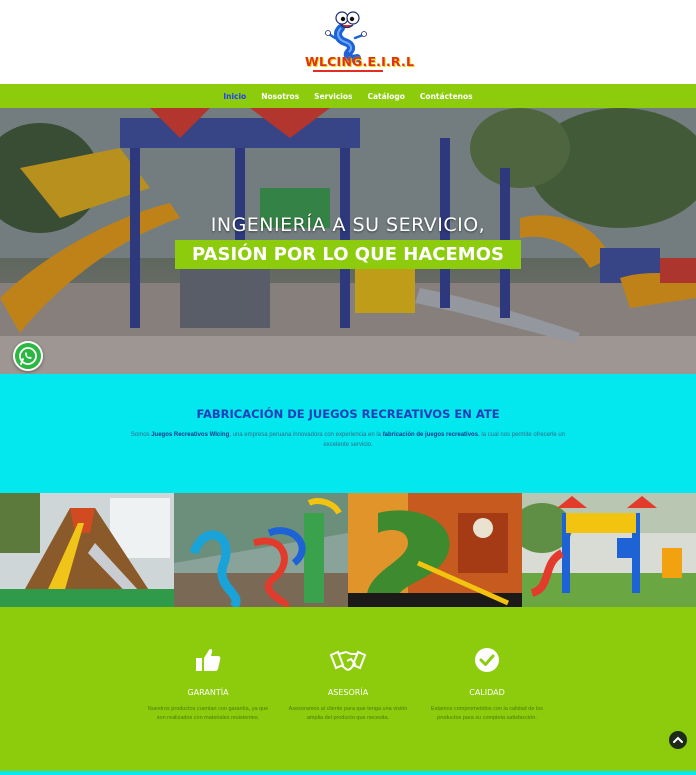  Describe the element at coordinates (208, 692) in the screenshot. I see `feature-title: GARANTÍA` at that location.